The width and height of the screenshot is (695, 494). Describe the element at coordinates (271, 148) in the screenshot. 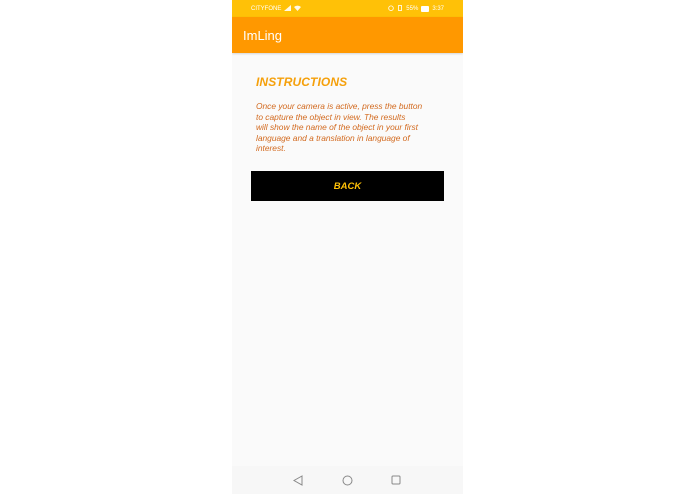

I see `instructions-line: interest.` at that location.